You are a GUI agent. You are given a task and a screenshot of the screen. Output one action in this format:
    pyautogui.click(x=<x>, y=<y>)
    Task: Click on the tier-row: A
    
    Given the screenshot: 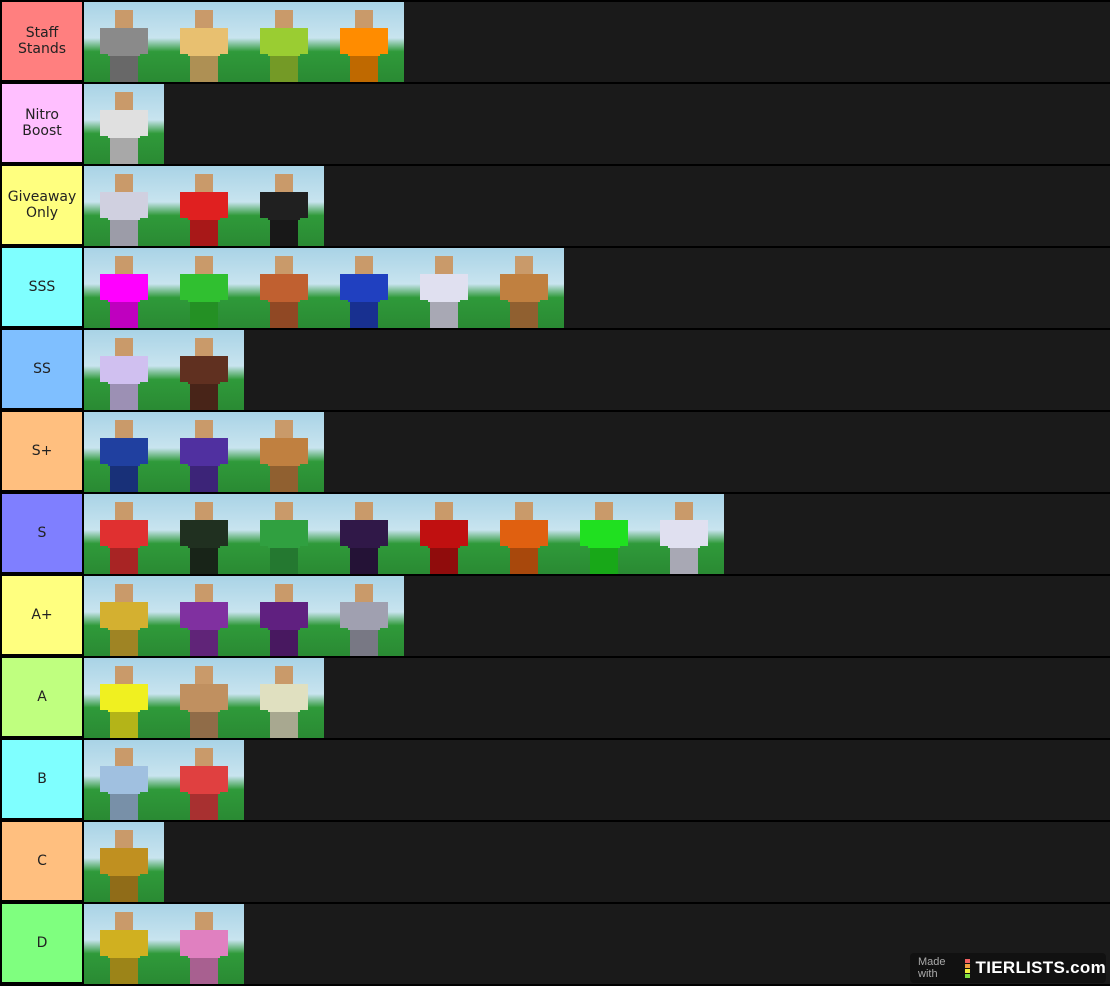 What is the action you would take?
    pyautogui.click(x=555, y=697)
    